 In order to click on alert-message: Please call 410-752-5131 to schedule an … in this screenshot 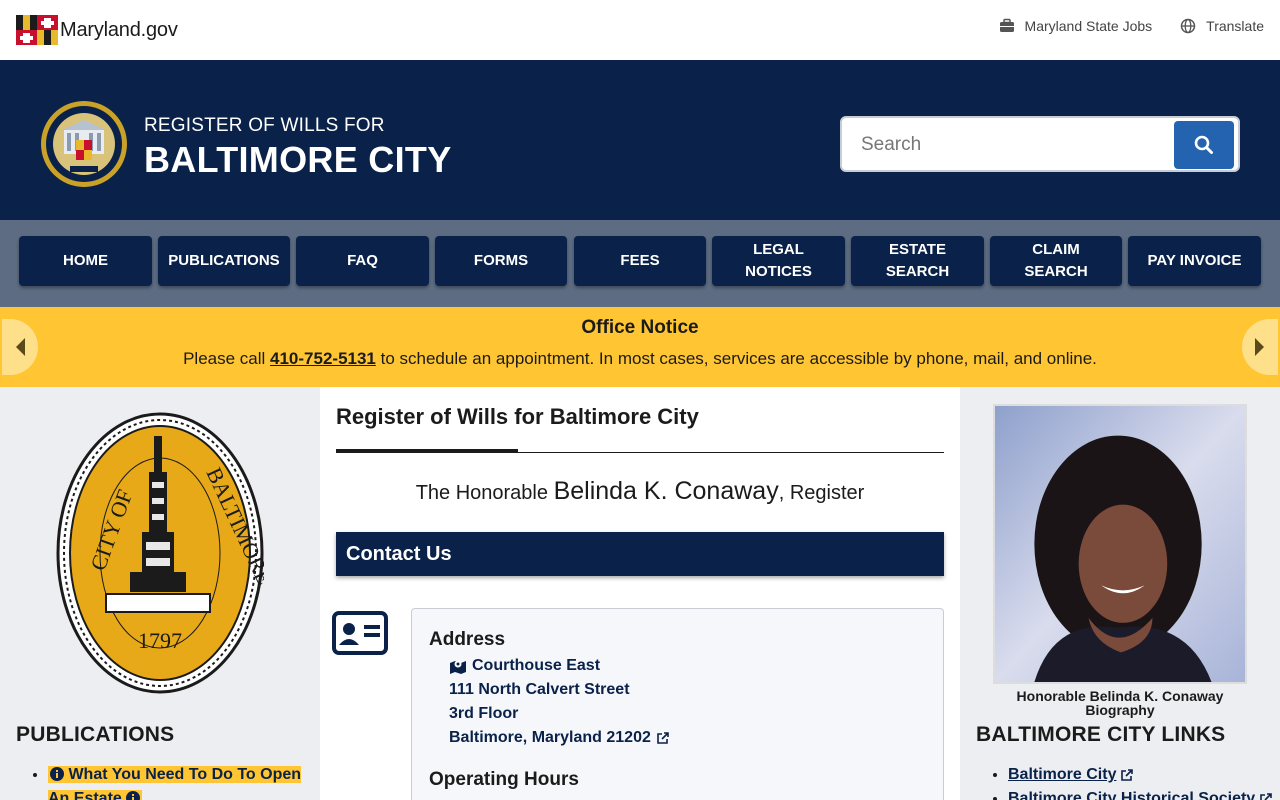, I will do `click(640, 359)`.